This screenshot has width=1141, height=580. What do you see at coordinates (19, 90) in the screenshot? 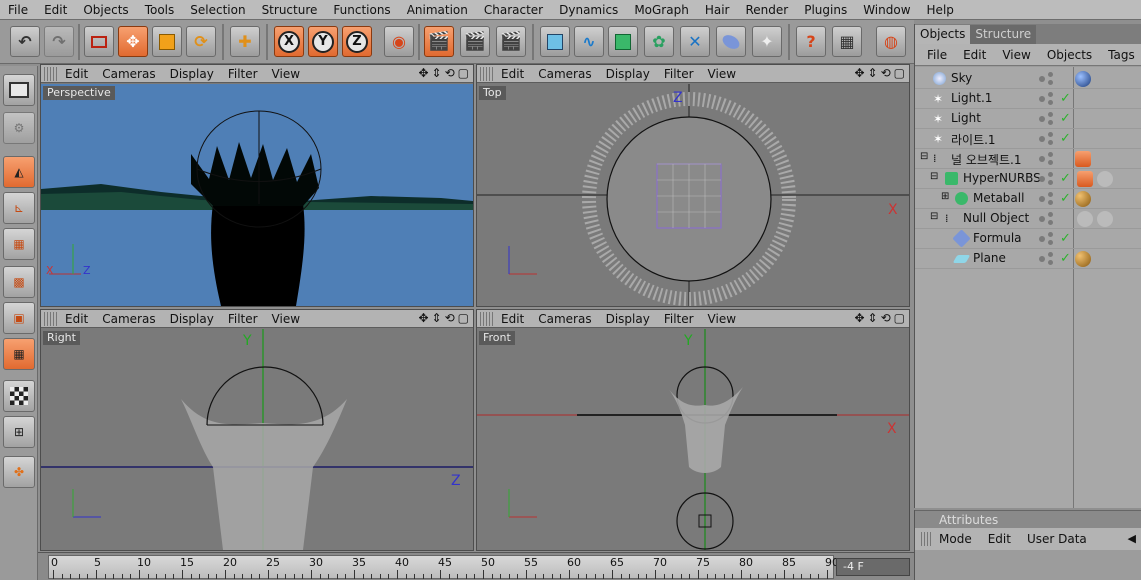
I see `use-model-tool-button` at bounding box center [19, 90].